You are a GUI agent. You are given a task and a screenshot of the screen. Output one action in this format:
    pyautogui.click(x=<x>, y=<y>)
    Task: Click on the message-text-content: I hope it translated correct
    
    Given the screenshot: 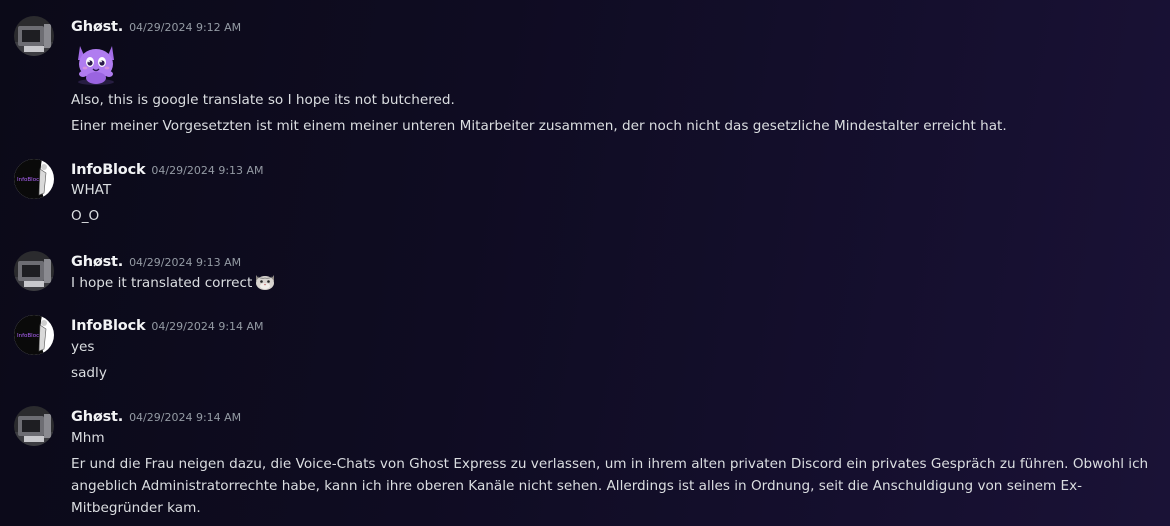 What is the action you would take?
    pyautogui.click(x=162, y=283)
    